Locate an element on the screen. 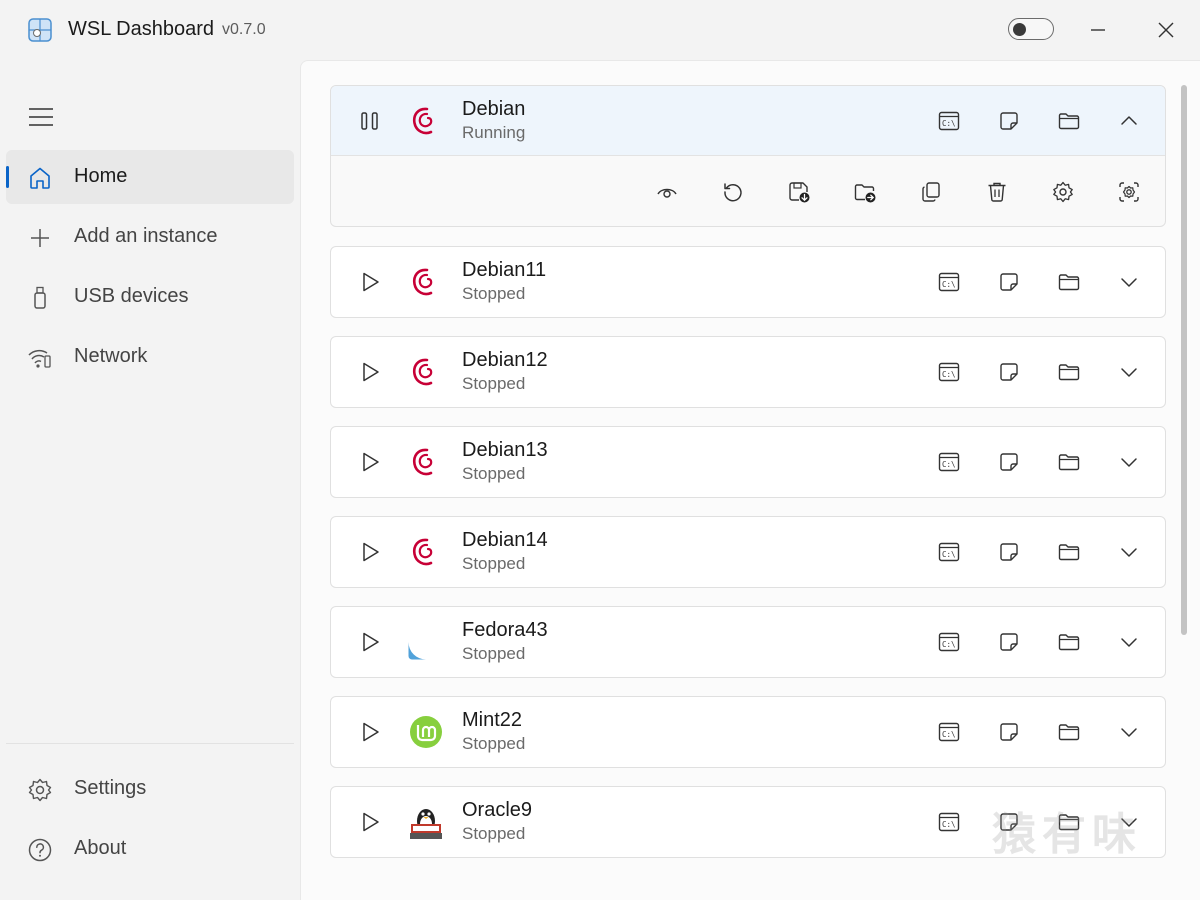  stop-button is located at coordinates (370, 121).